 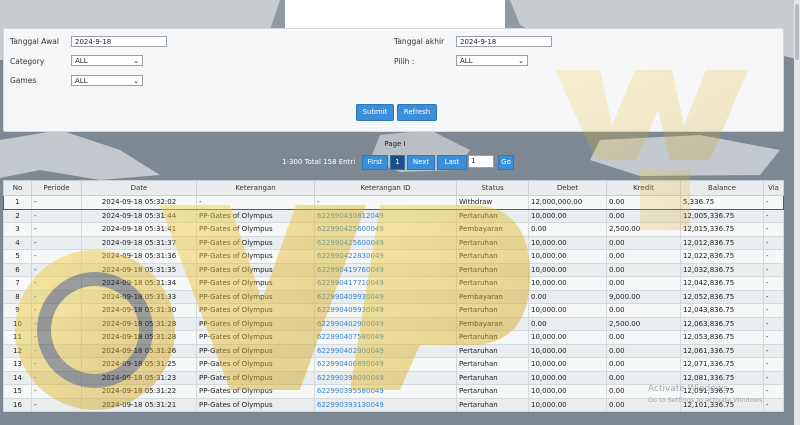 What do you see at coordinates (139, 188) in the screenshot?
I see `col-header-date: Date` at bounding box center [139, 188].